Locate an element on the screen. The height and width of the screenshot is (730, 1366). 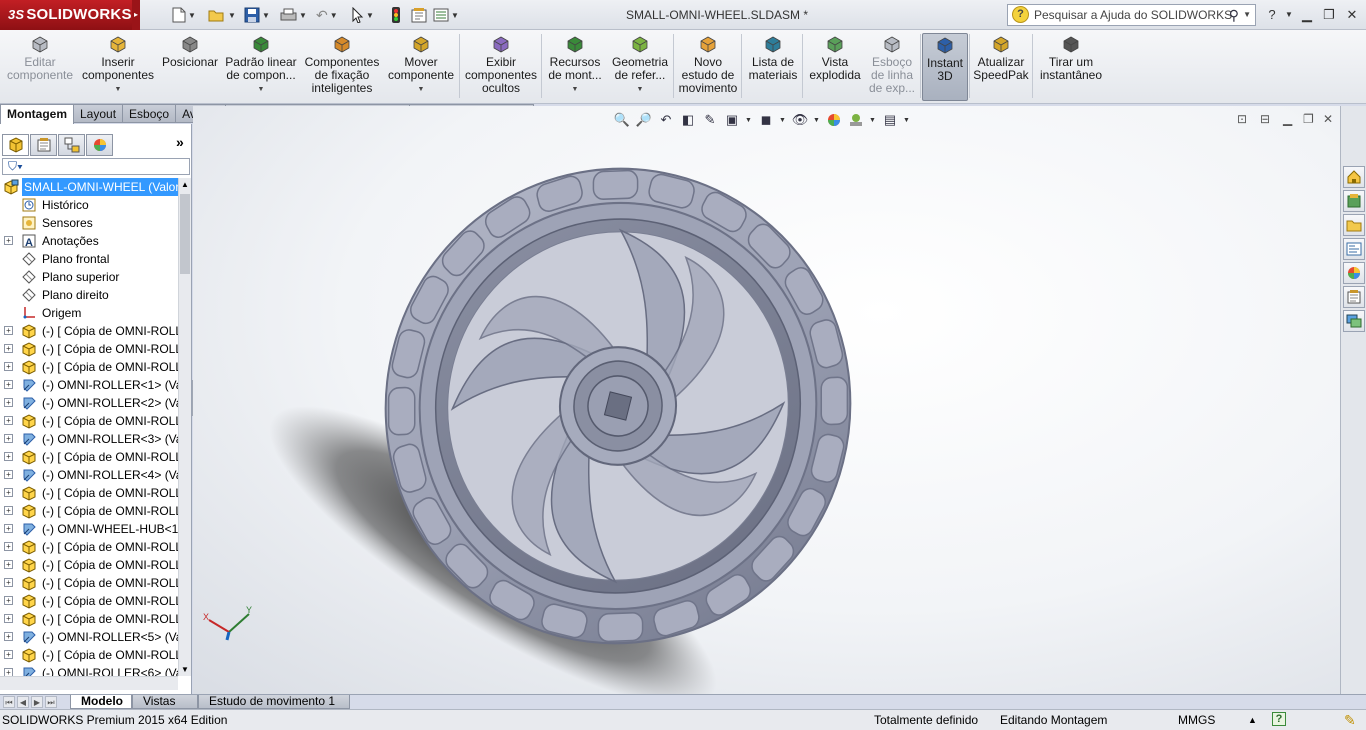
tree-item: Plano superior is located at coordinates (89, 277).